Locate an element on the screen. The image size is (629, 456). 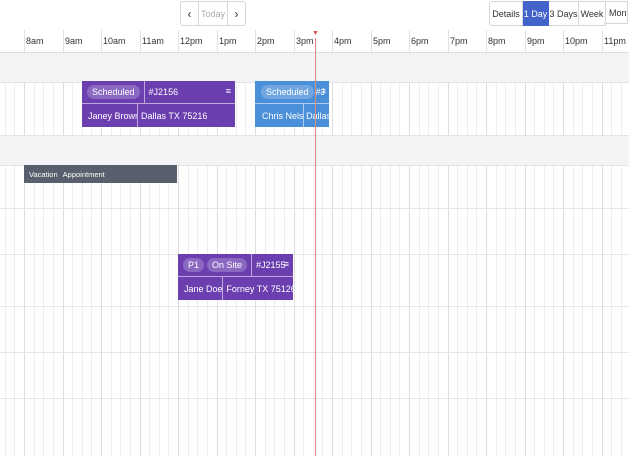
view-3days-button: 3 Days is located at coordinates (564, 13).